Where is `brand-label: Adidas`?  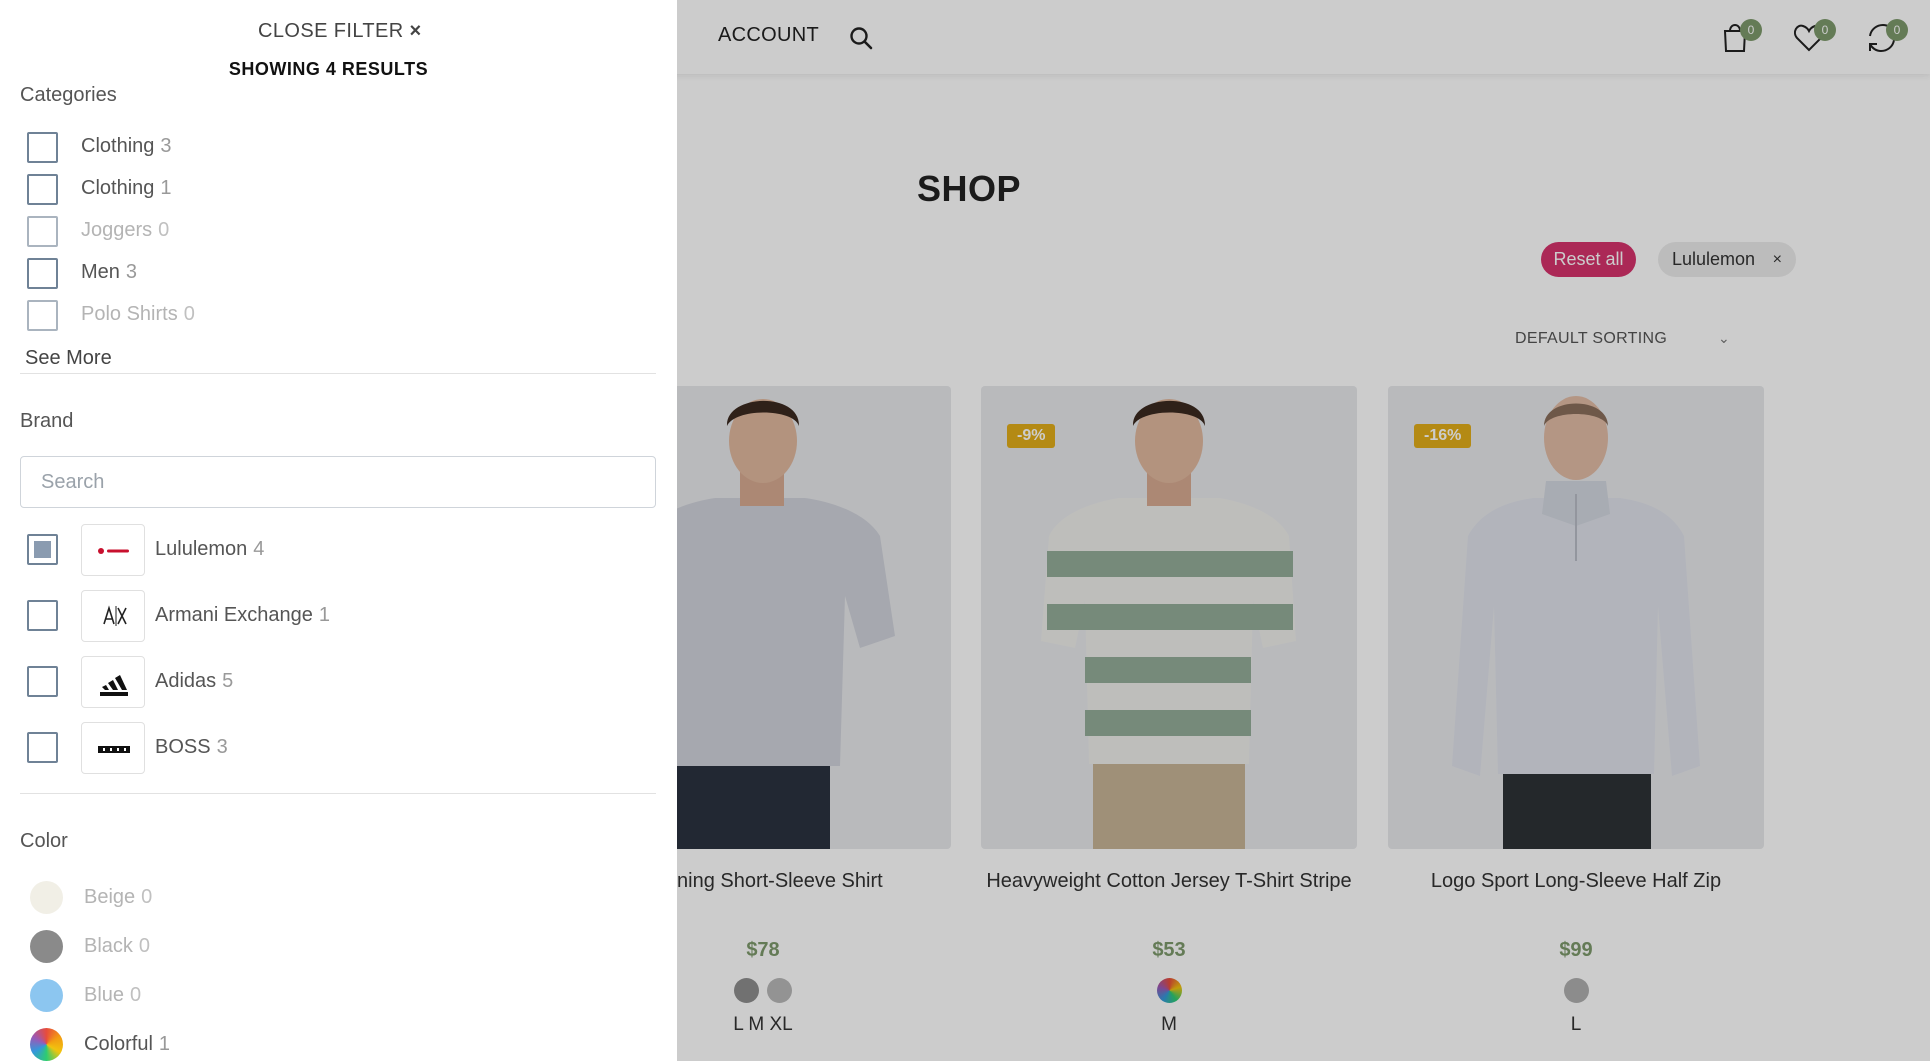 brand-label: Adidas is located at coordinates (186, 681).